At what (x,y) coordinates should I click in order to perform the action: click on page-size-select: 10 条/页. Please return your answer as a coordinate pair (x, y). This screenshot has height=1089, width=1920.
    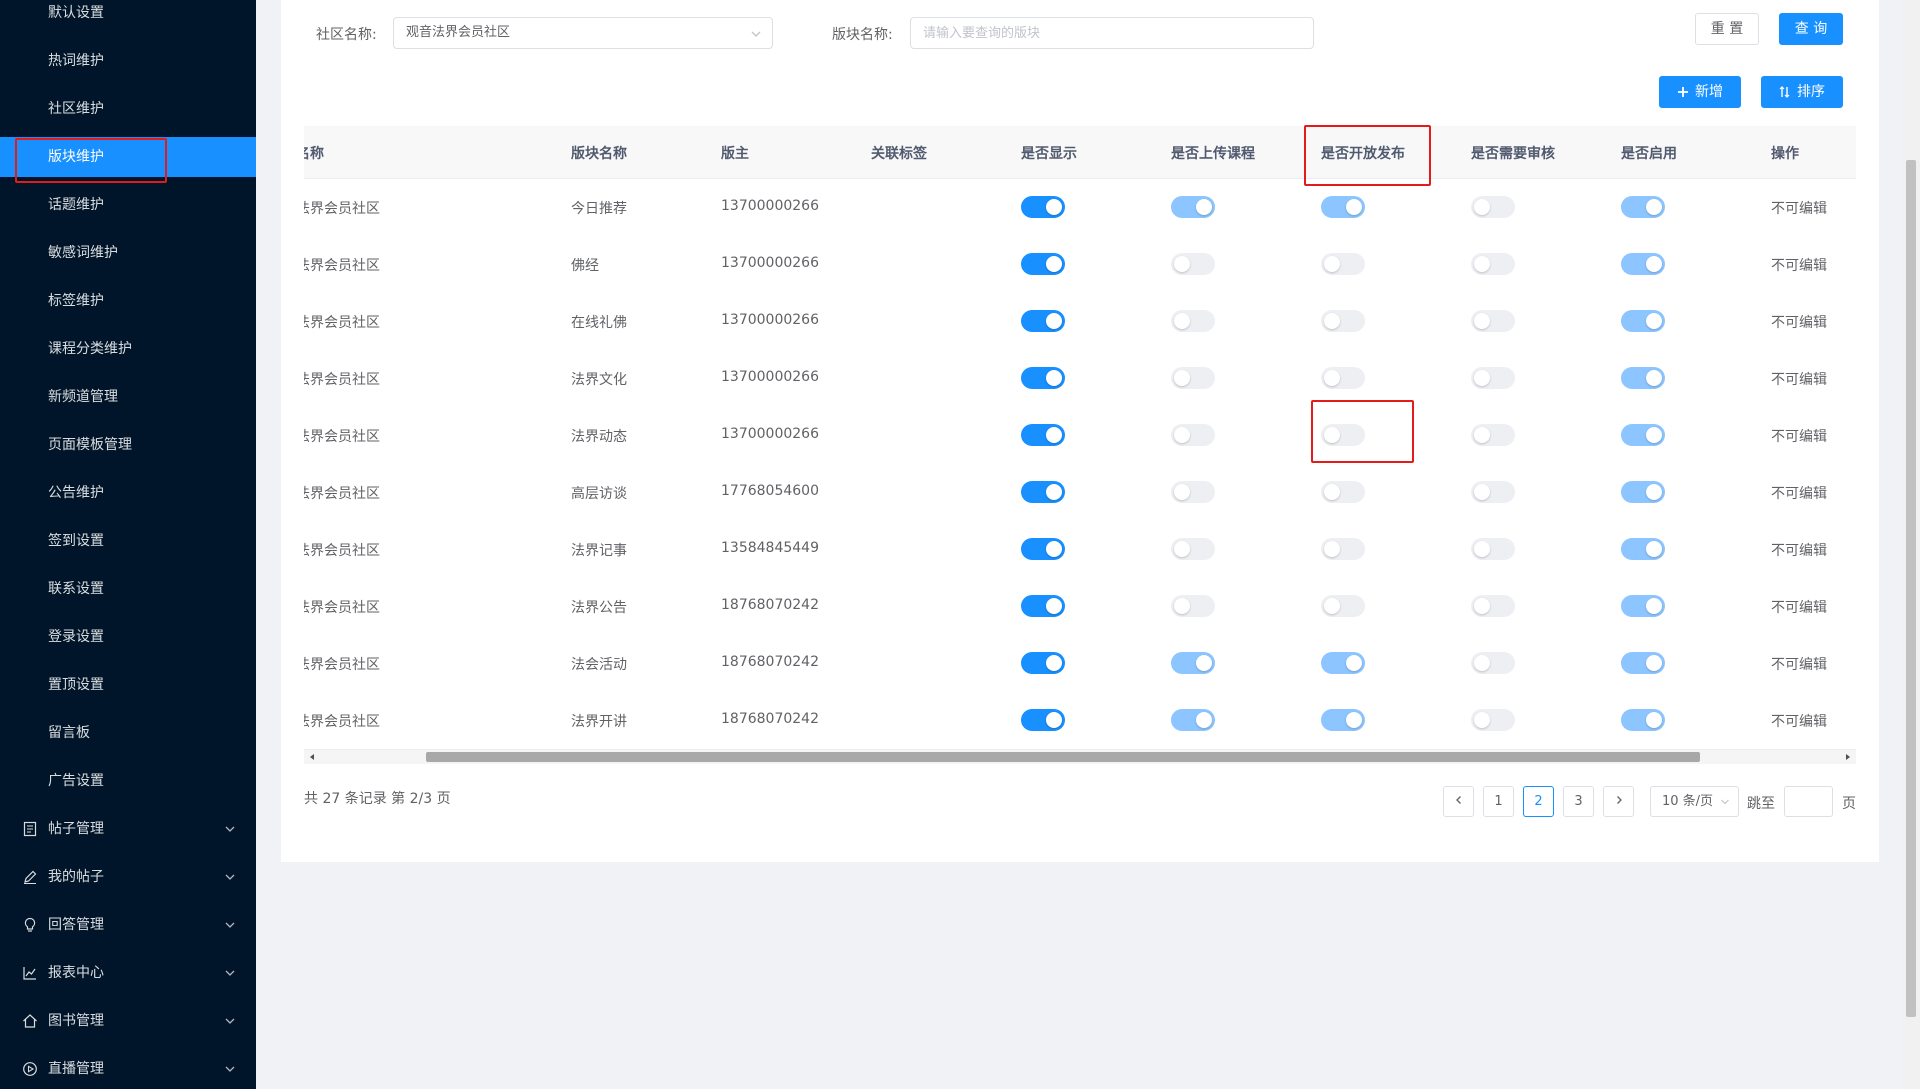
    Looking at the image, I should click on (1694, 801).